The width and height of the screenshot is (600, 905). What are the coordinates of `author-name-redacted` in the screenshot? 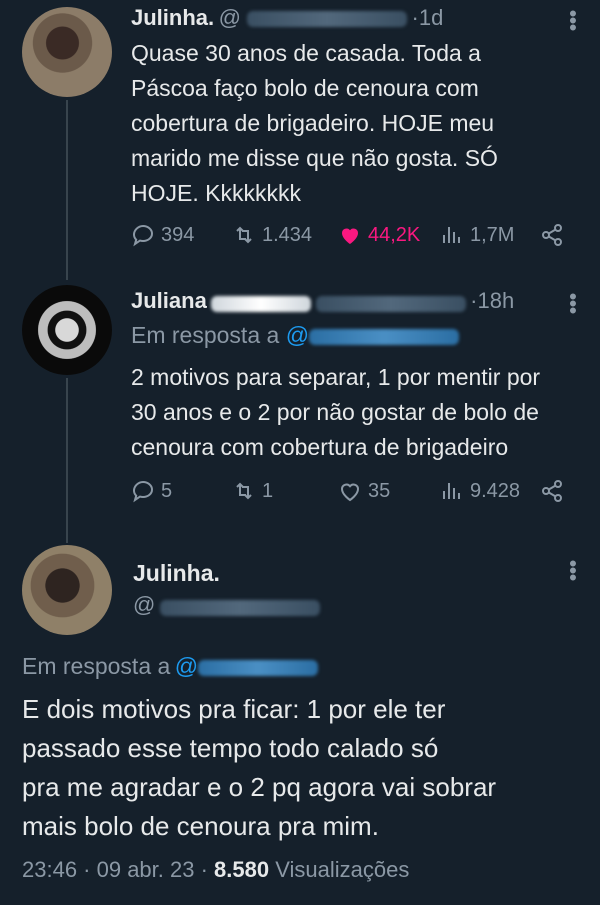 It's located at (261, 303).